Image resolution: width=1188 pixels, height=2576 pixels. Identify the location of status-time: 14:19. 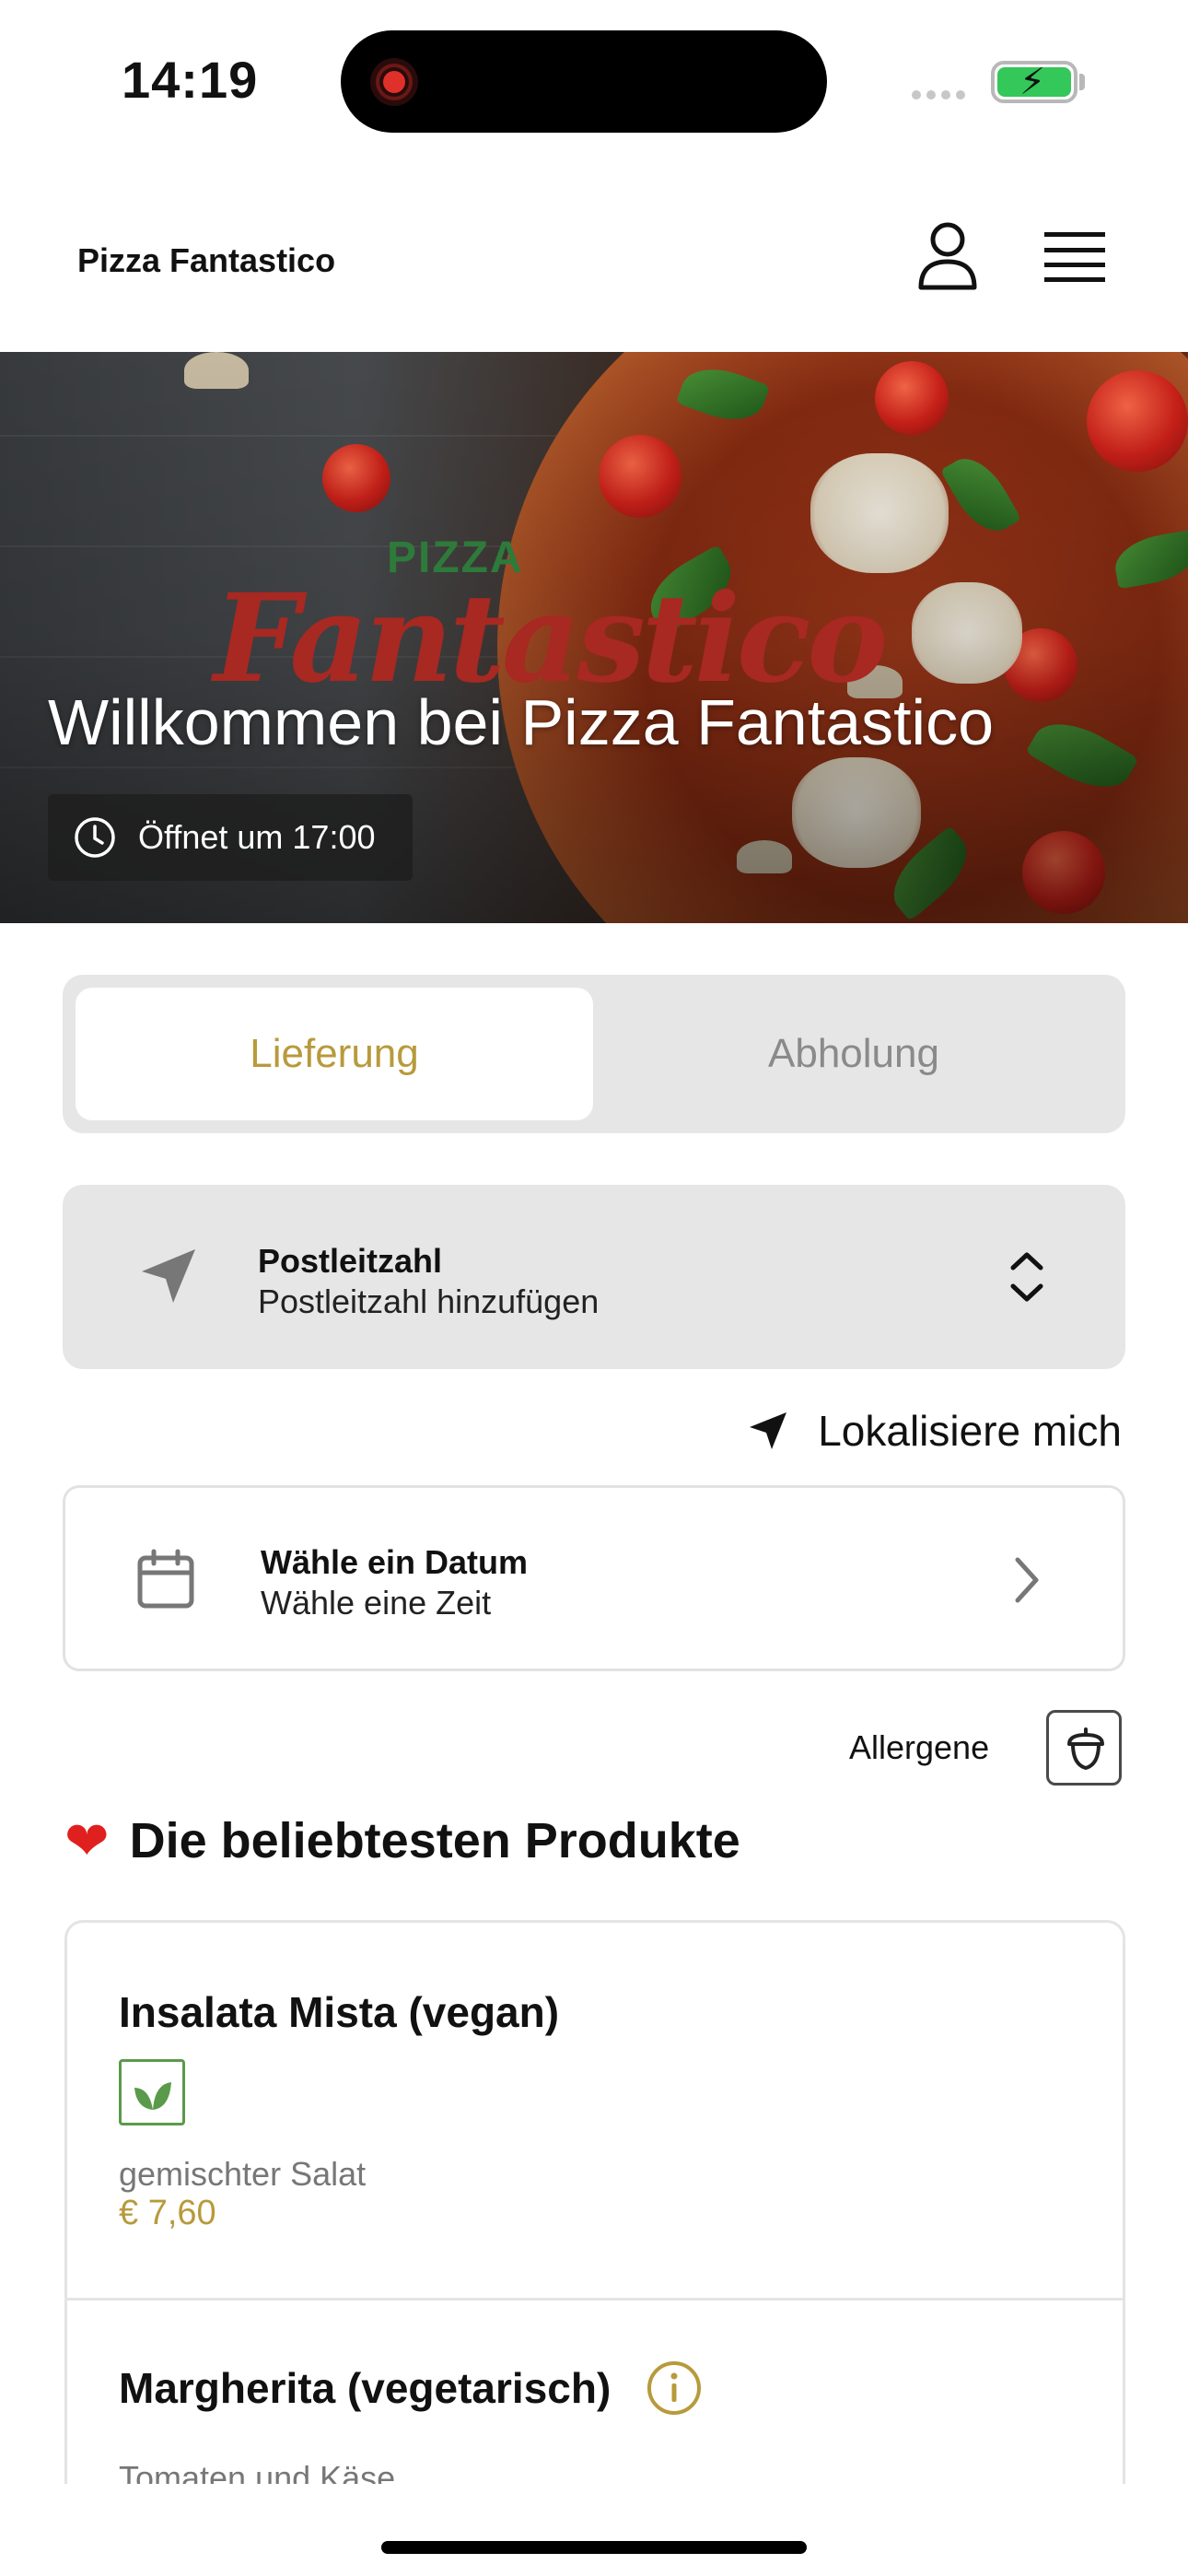
(190, 80).